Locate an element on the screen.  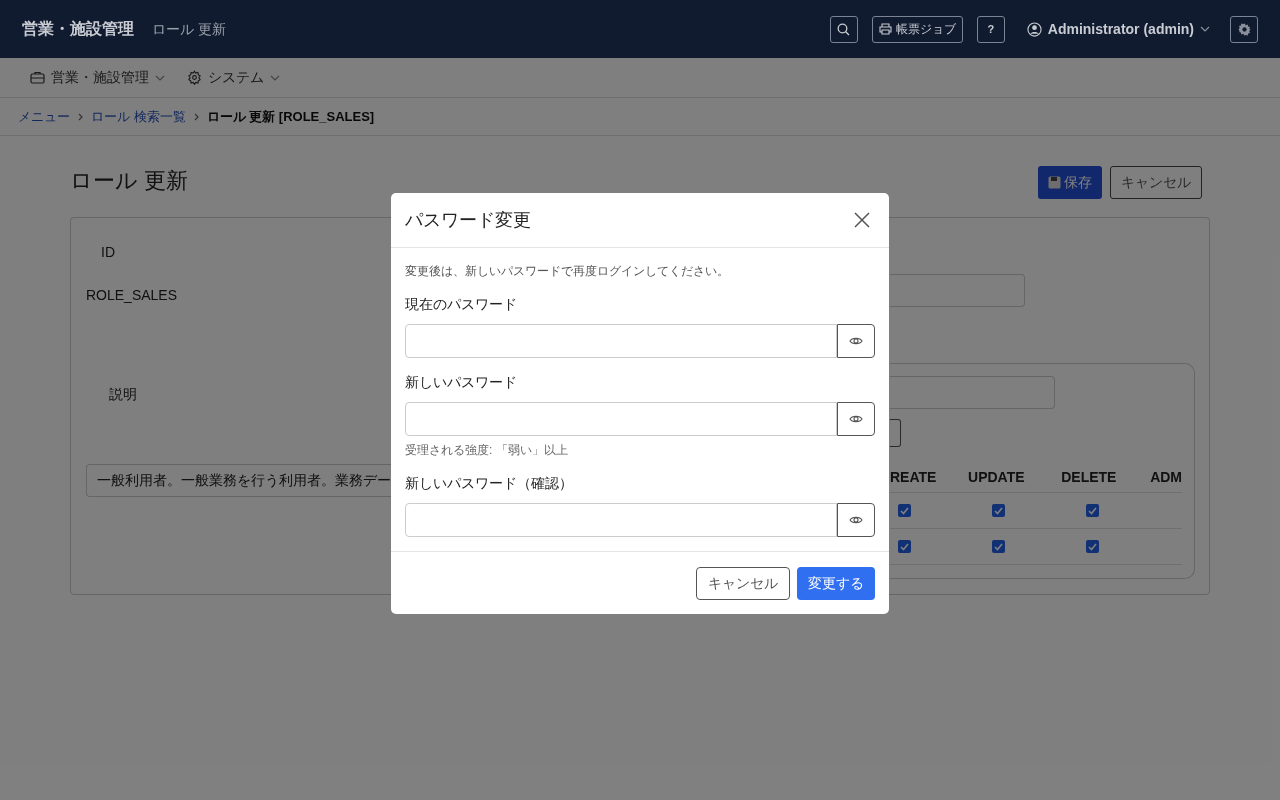
settings-icon is located at coordinates (1244, 29).